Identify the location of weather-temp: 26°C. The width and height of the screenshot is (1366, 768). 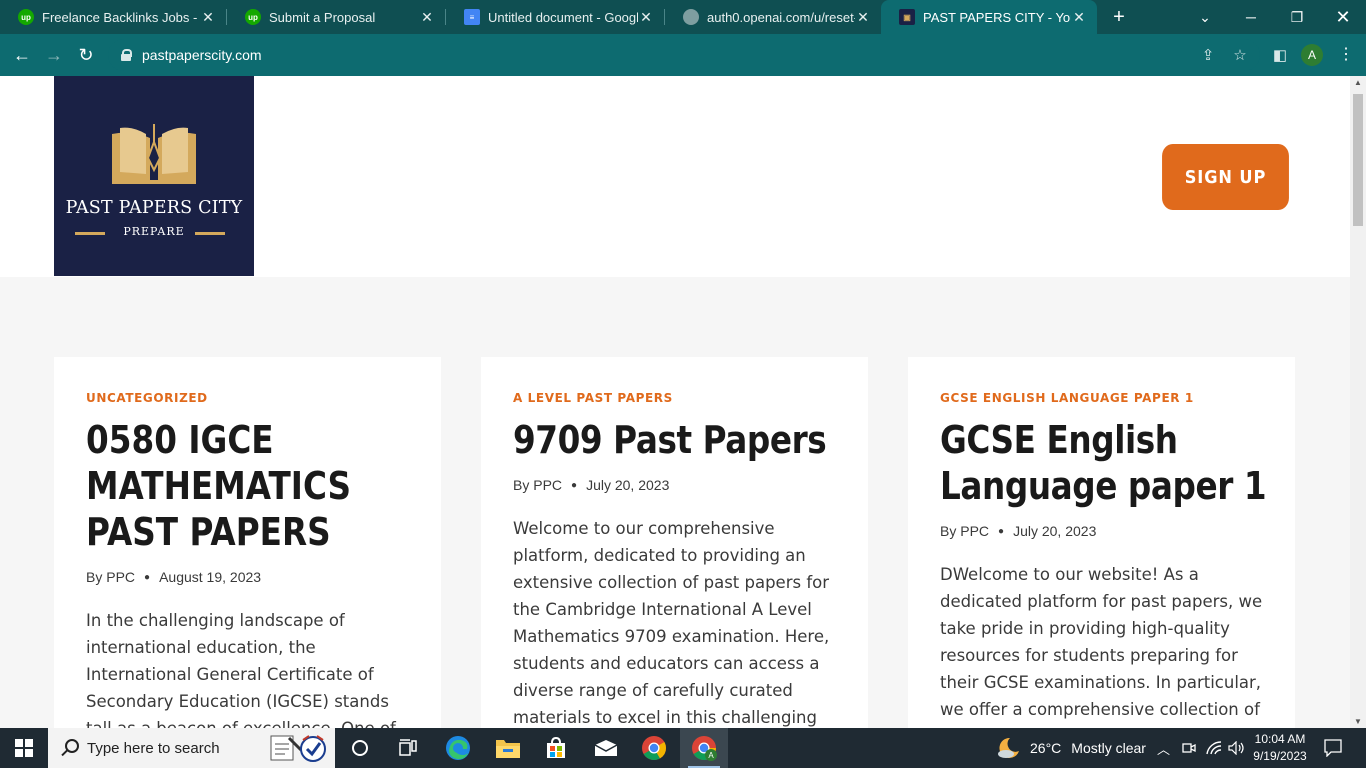
(1046, 748).